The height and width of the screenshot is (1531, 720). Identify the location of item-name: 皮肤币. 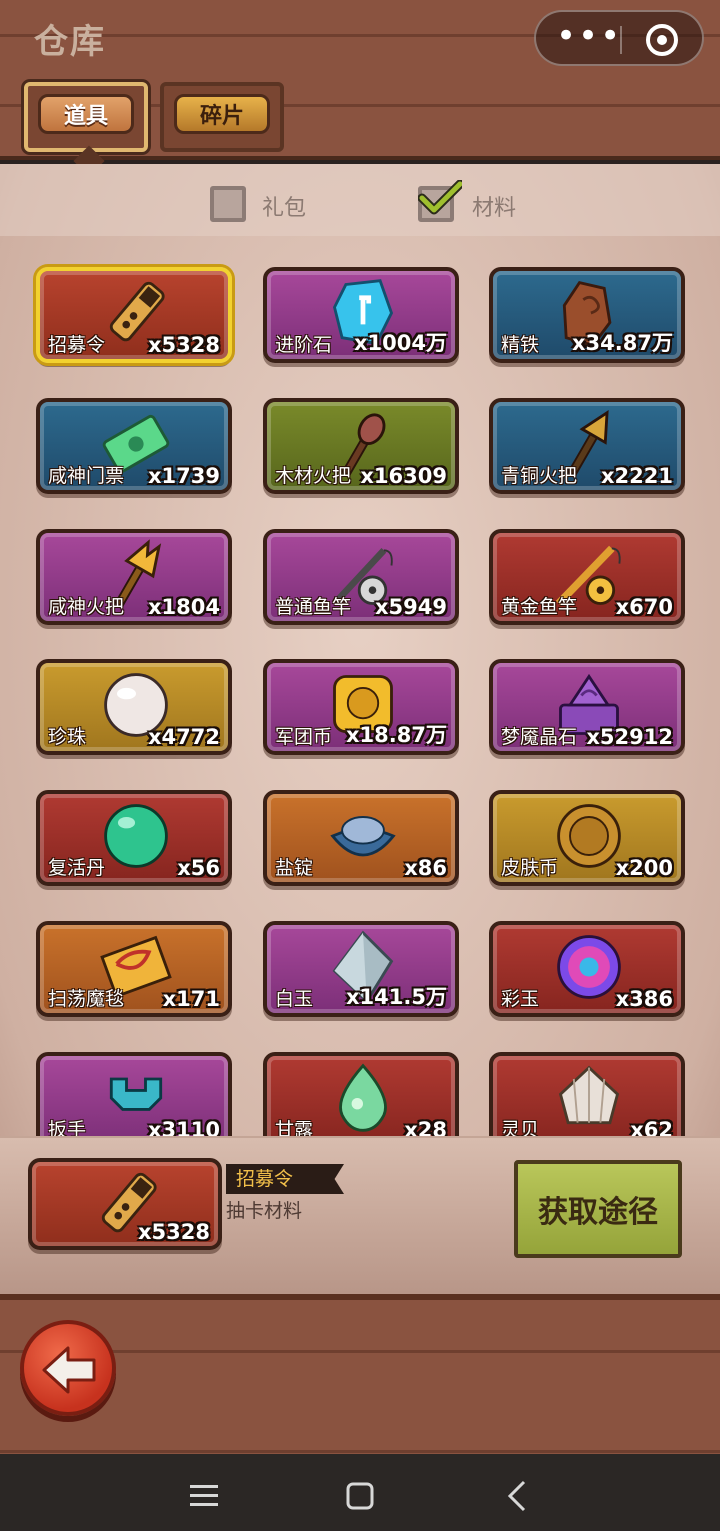
(530, 868).